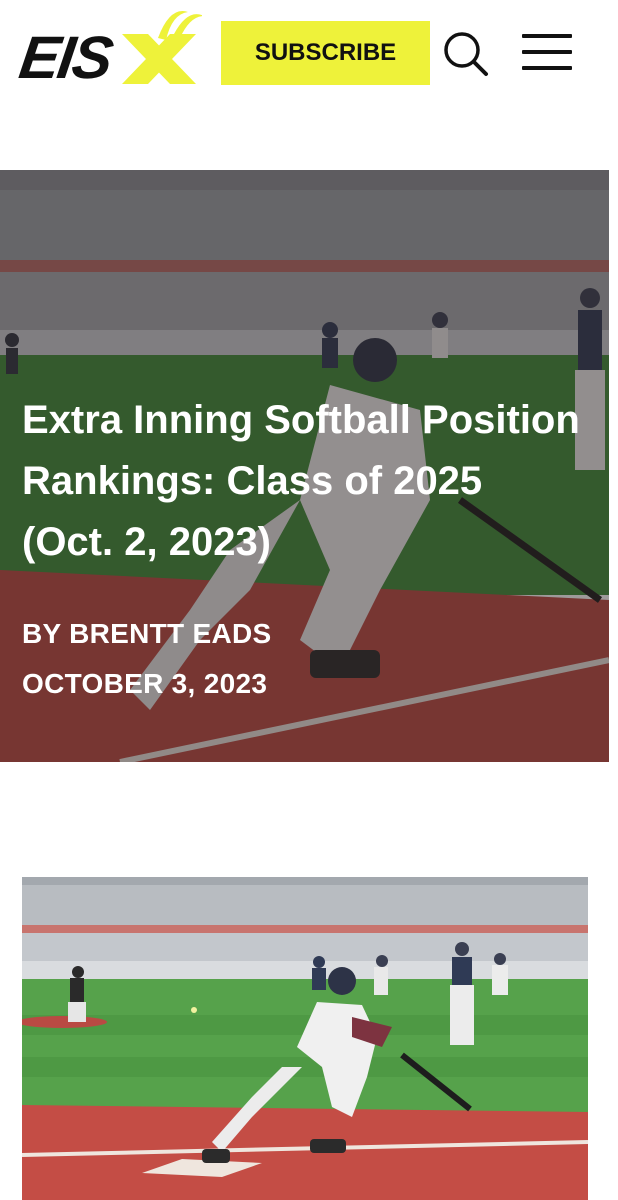 Image resolution: width=618 pixels, height=1200 pixels. I want to click on site-logo: EIS, so click(108, 47).